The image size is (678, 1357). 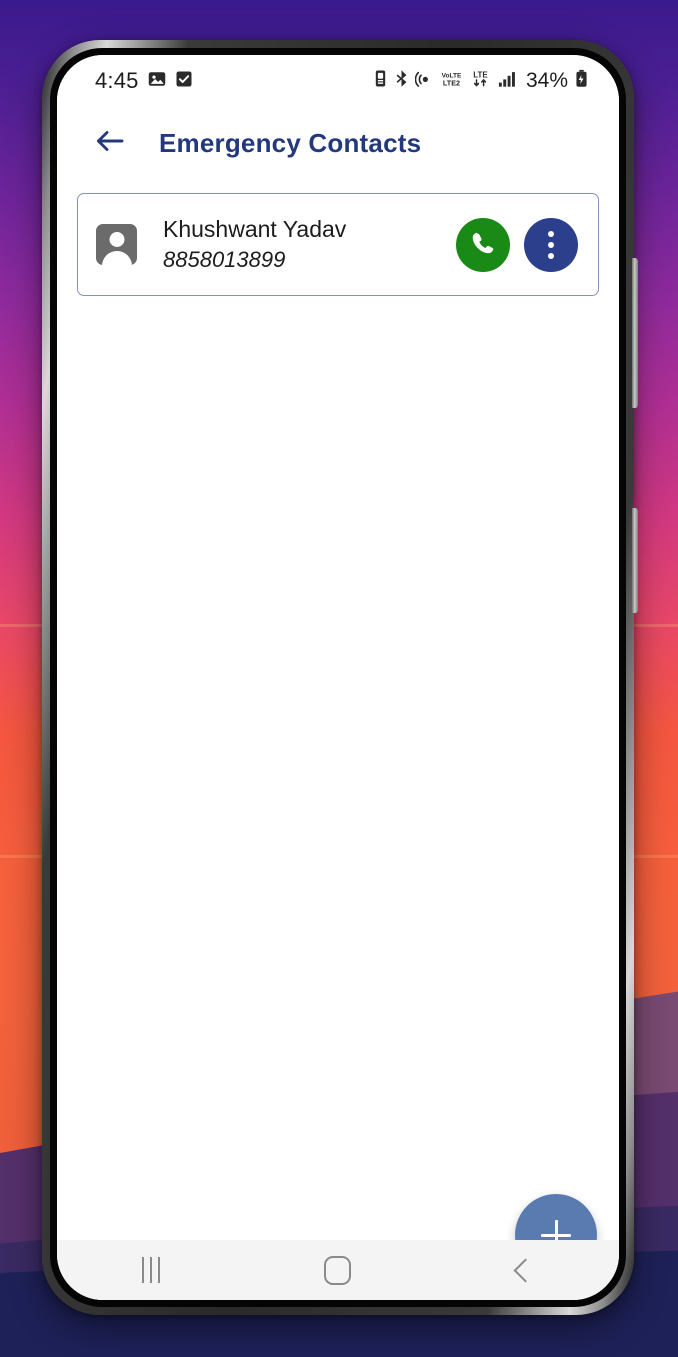 I want to click on arrow-left-icon, so click(x=110, y=143).